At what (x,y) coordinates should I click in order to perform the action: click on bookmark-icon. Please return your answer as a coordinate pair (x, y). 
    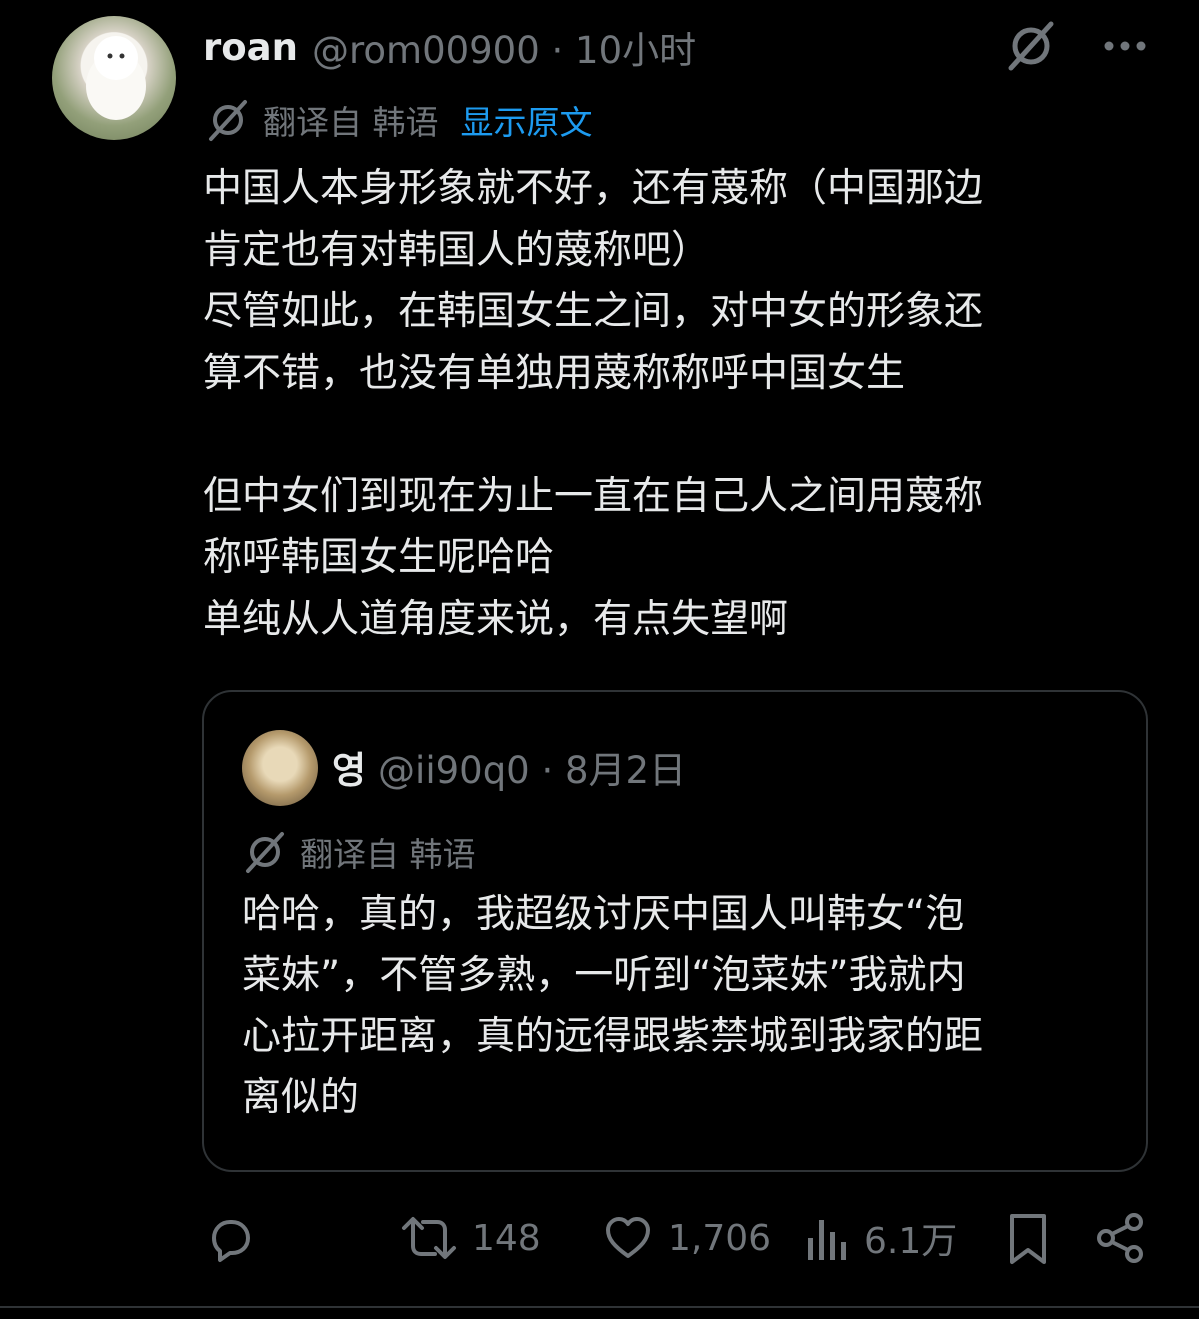
    Looking at the image, I should click on (1028, 1239).